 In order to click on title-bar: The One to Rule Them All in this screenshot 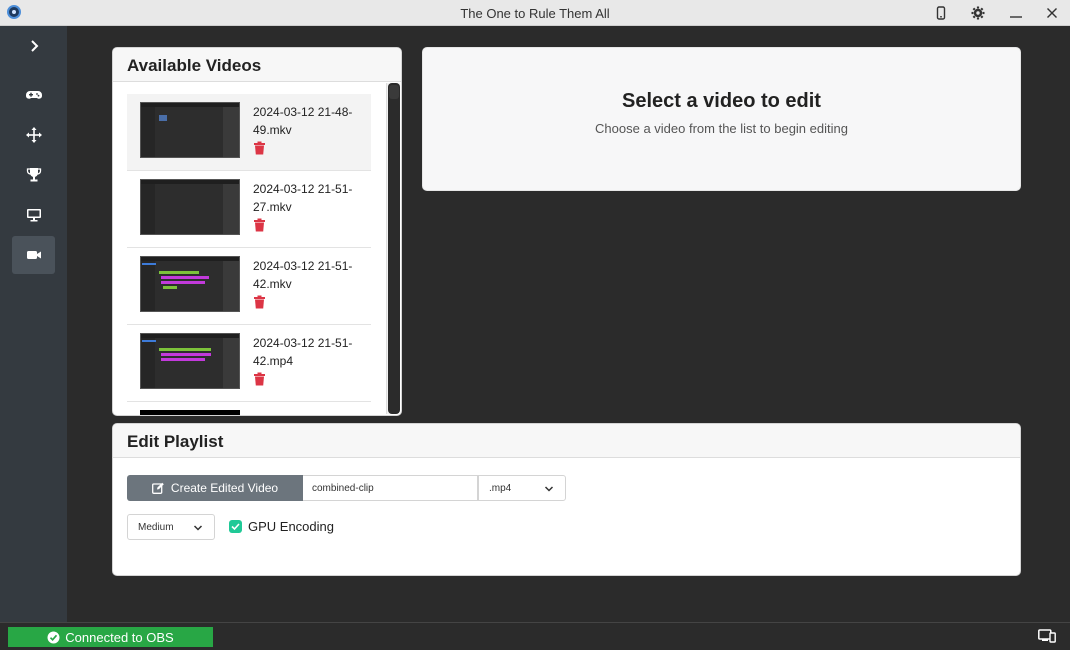, I will do `click(535, 13)`.